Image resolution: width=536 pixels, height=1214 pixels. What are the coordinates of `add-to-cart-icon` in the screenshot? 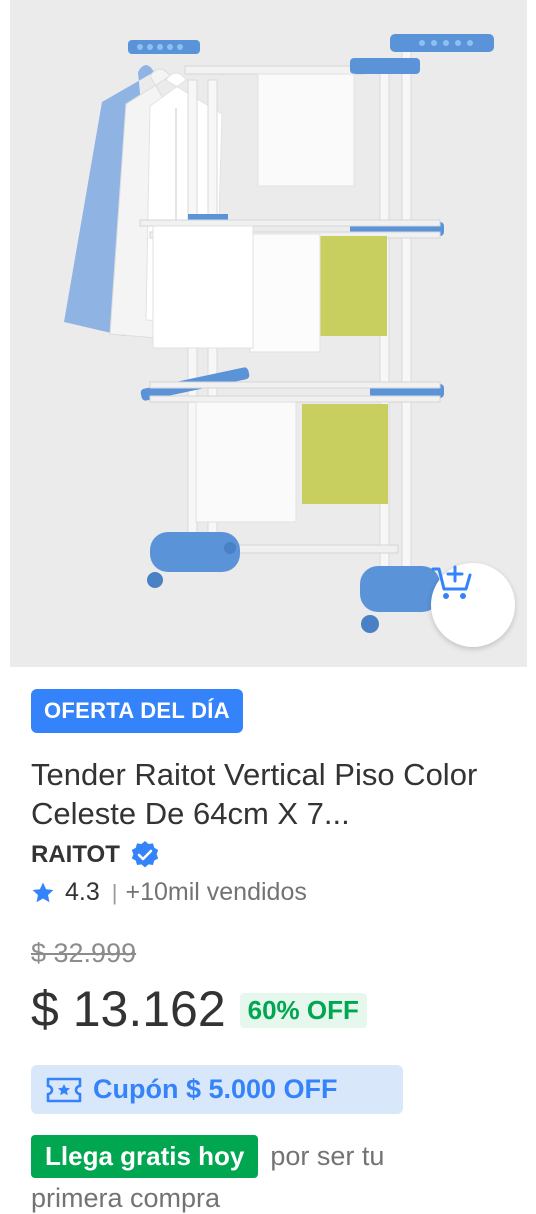 It's located at (451, 582).